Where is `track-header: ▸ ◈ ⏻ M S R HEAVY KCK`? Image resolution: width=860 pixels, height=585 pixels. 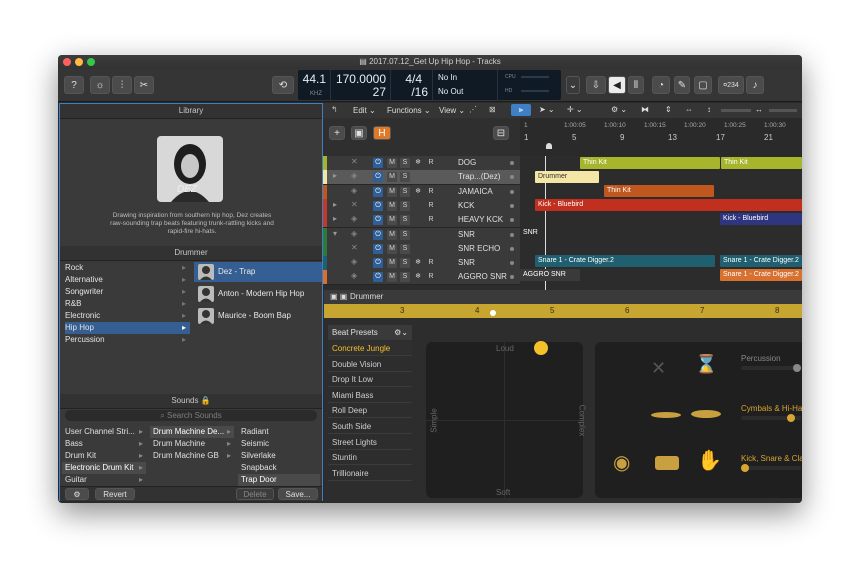
track-header: ▸ ◈ ⏻ M S R HEAVY KCK is located at coordinates (421, 221).